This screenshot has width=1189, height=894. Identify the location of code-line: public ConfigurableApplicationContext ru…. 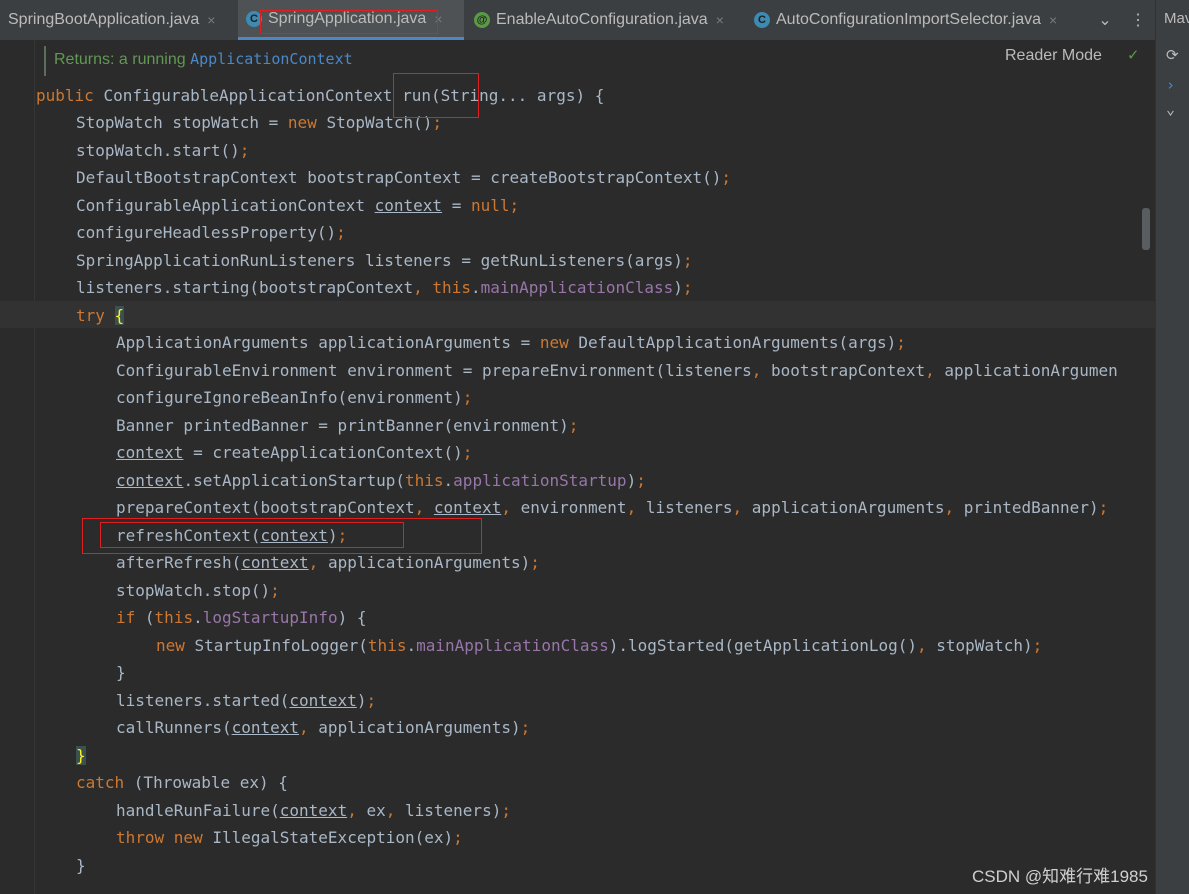
(320, 95).